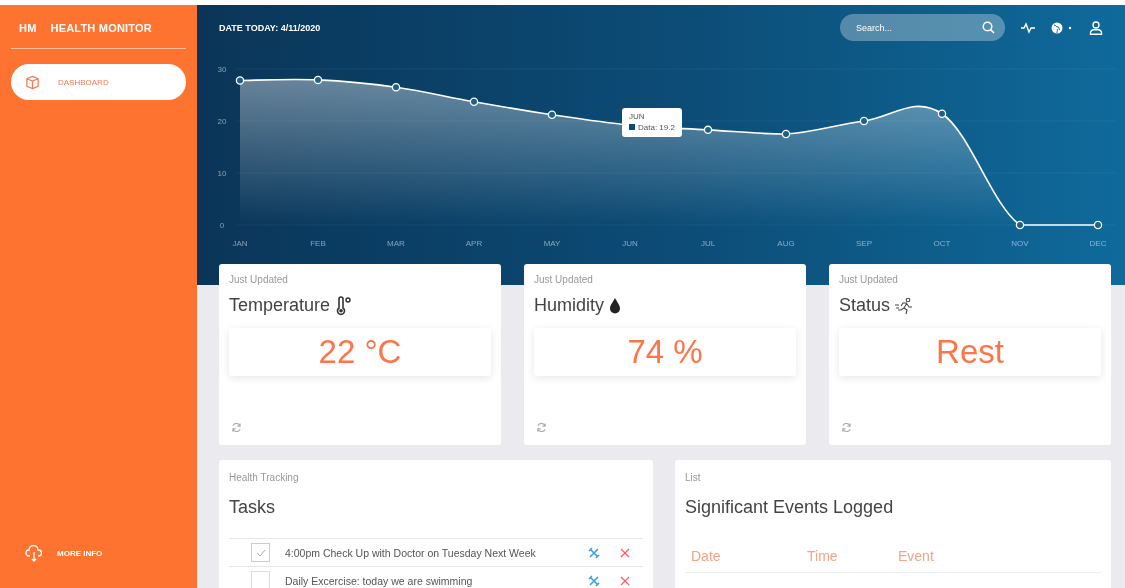 The image size is (1125, 588). Describe the element at coordinates (318, 243) in the screenshot. I see `axis-tick-label: FEB` at that location.